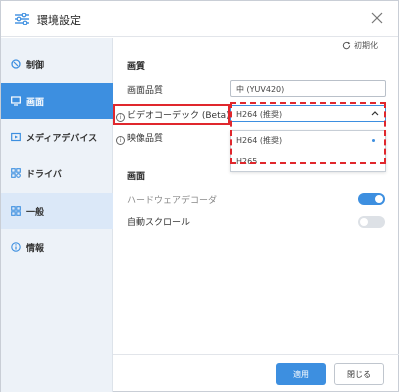 Image resolution: width=399 pixels, height=392 pixels. What do you see at coordinates (57, 64) in the screenshot?
I see `sidebar-item-control: 制御` at bounding box center [57, 64].